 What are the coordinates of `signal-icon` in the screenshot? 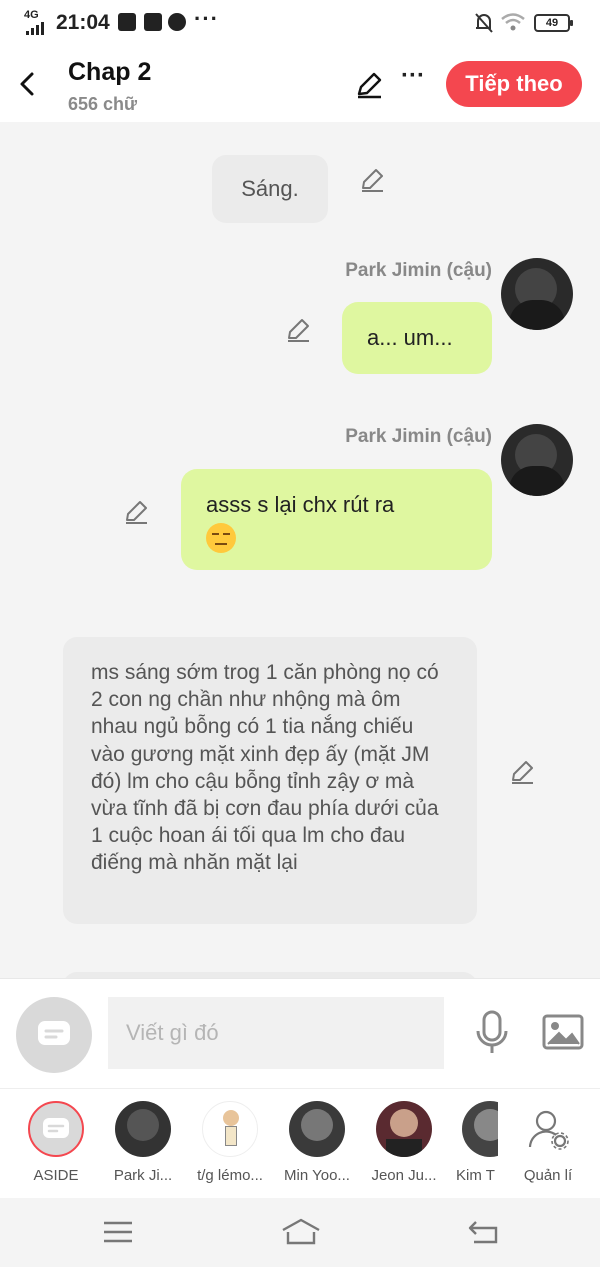 It's located at (35, 28).